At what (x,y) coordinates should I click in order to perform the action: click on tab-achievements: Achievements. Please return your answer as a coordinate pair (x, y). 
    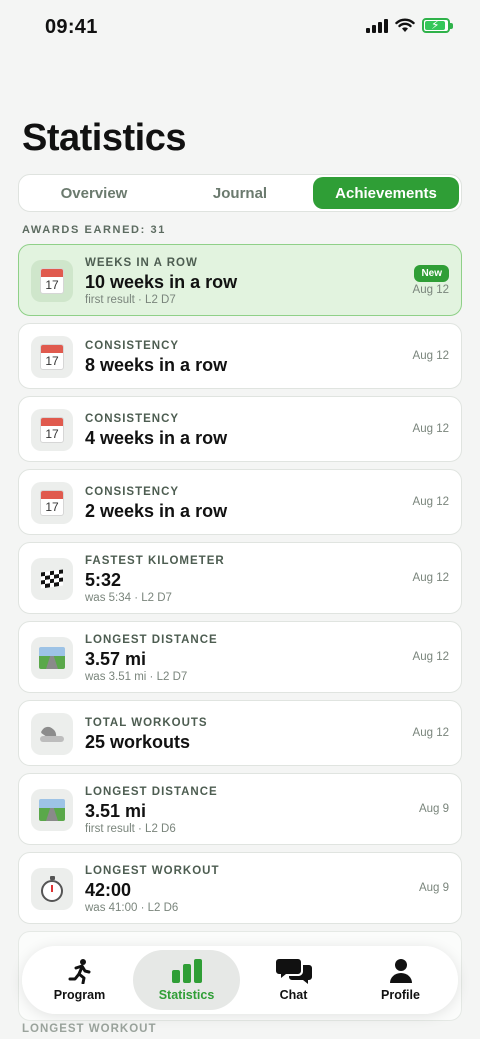
    Looking at the image, I should click on (386, 193).